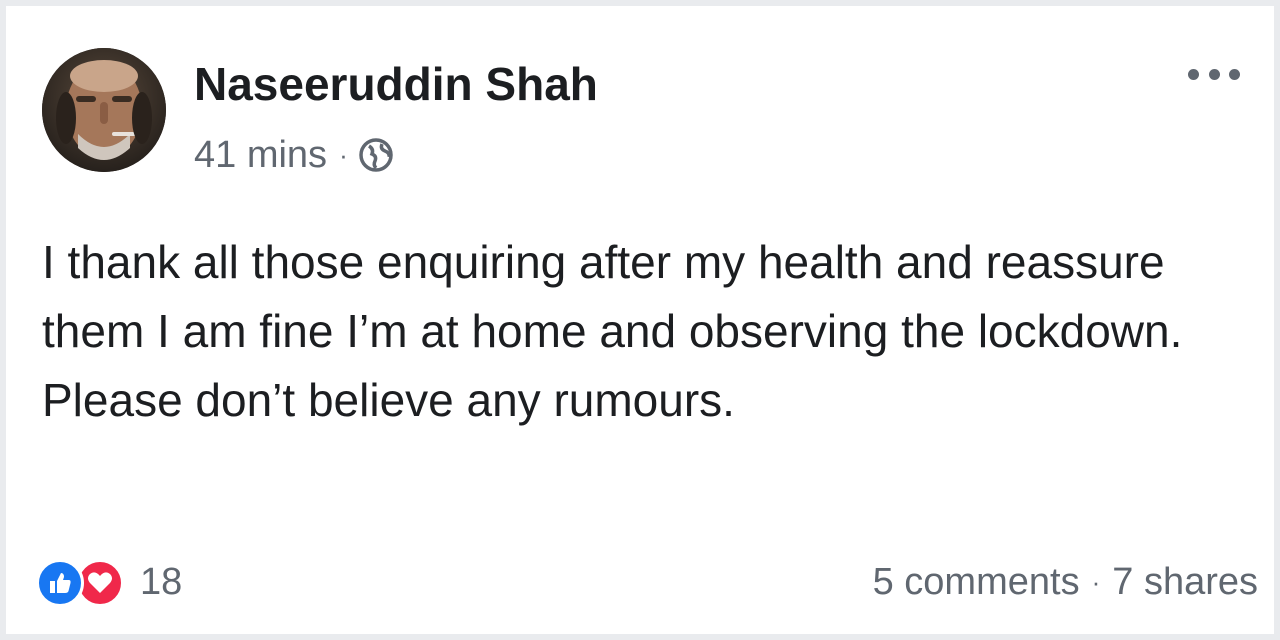 This screenshot has height=640, width=1280. What do you see at coordinates (60, 583) in the screenshot?
I see `like-reaction-icon` at bounding box center [60, 583].